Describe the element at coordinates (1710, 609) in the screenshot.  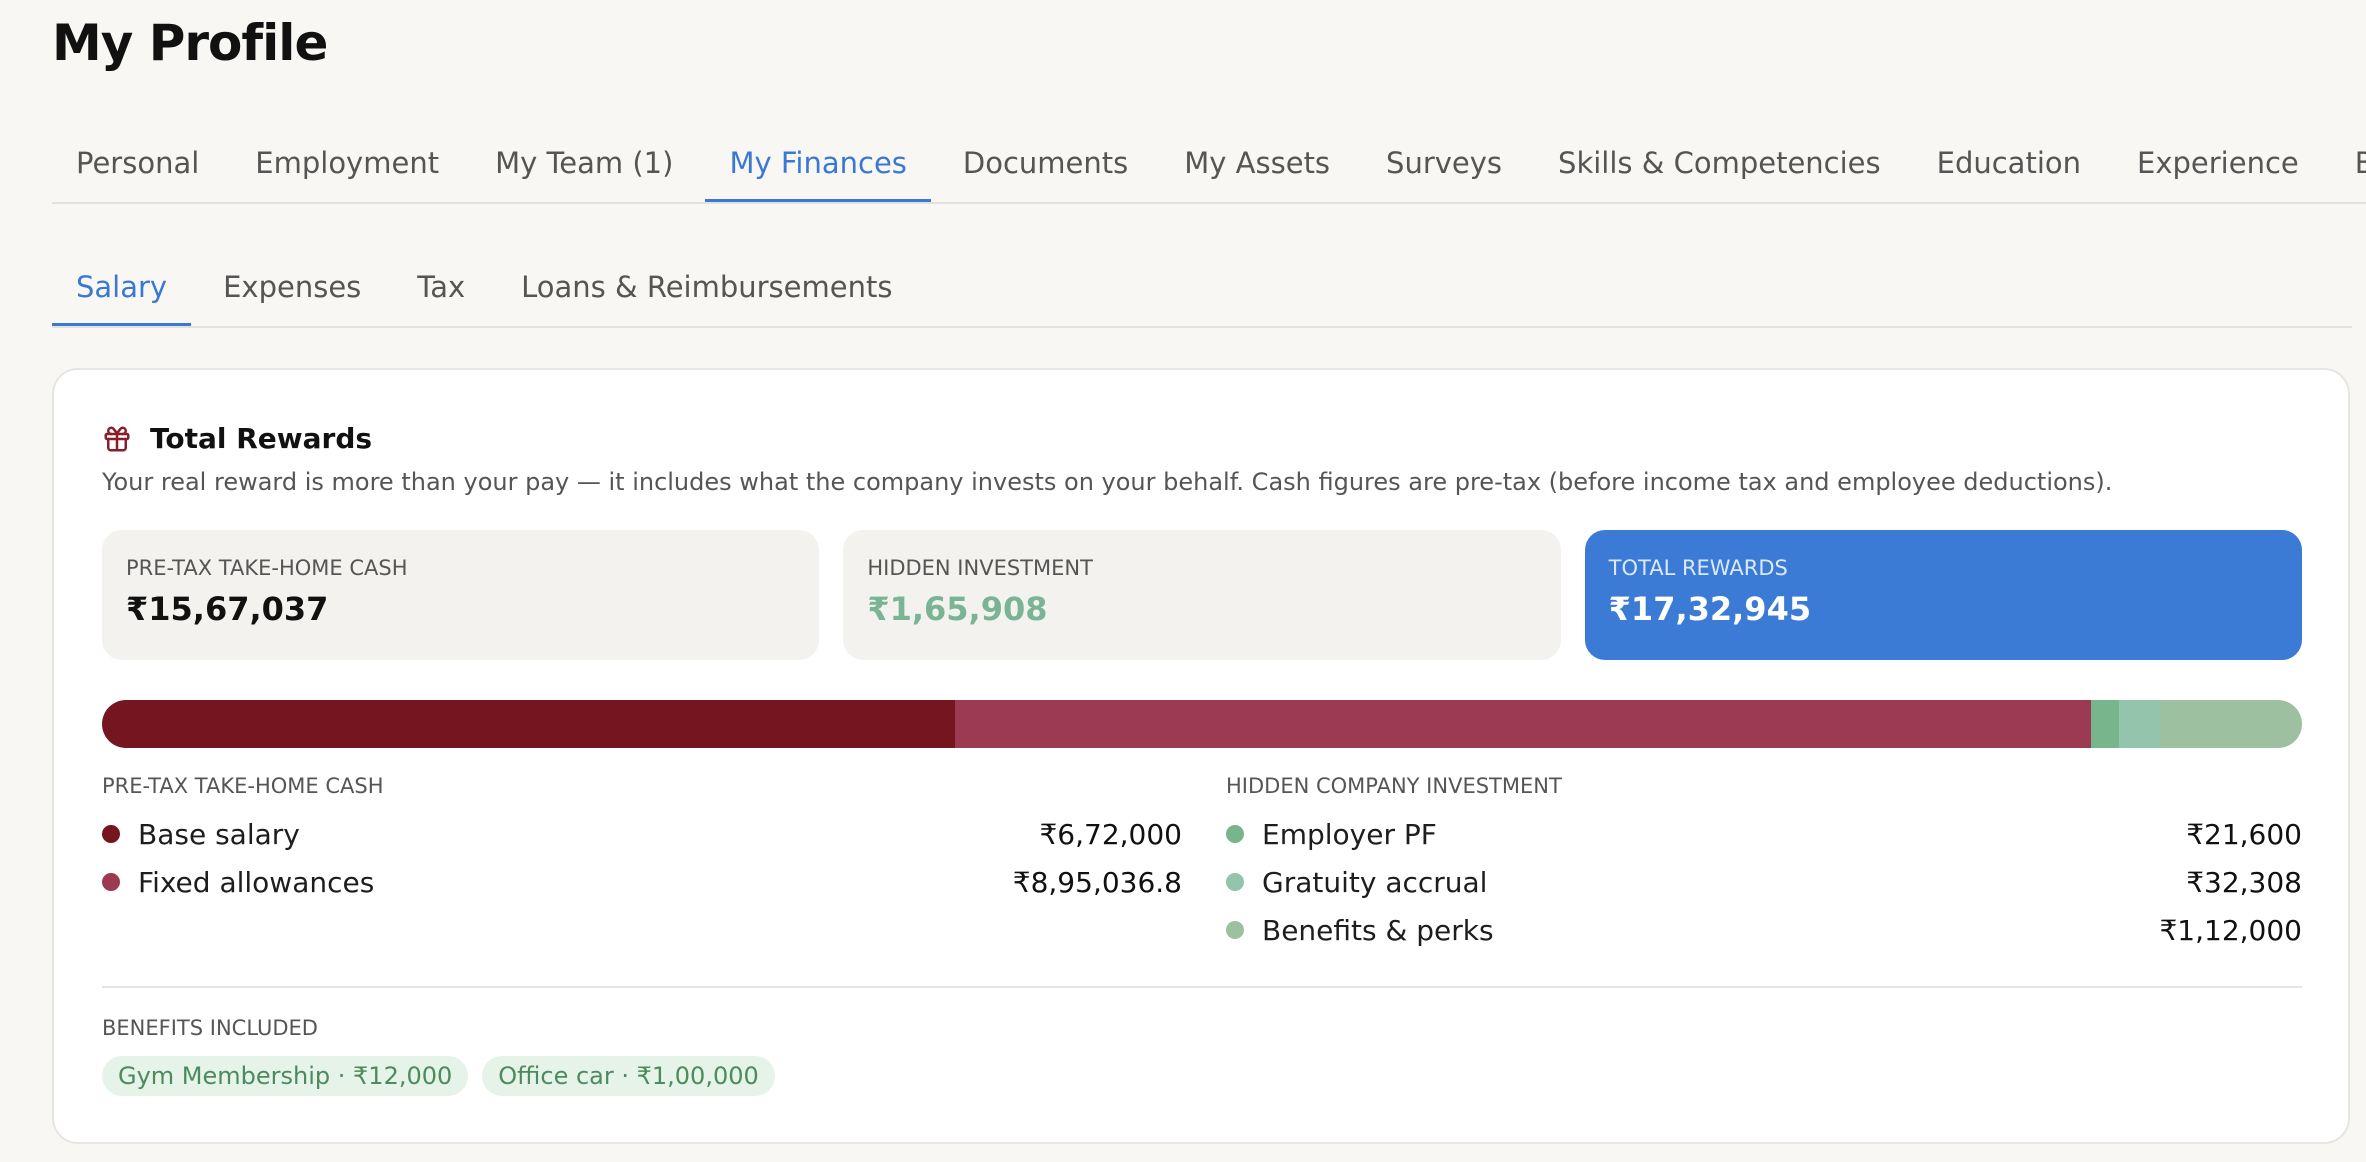
I see `stat-value: ₹17,32,945` at that location.